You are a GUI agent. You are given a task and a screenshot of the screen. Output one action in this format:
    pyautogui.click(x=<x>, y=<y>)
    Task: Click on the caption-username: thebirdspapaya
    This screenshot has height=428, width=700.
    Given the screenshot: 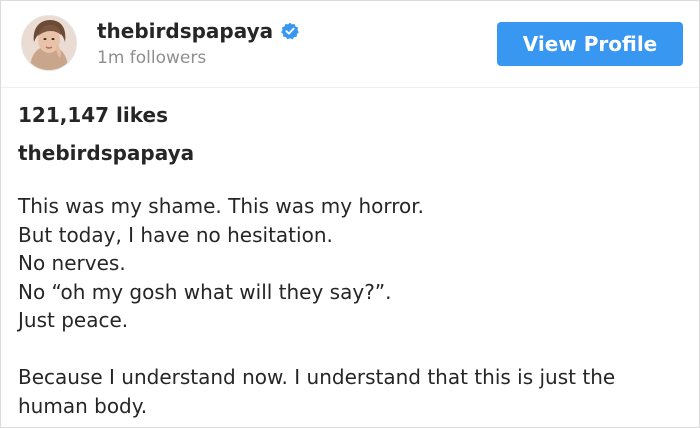 What is the action you would take?
    pyautogui.click(x=348, y=153)
    